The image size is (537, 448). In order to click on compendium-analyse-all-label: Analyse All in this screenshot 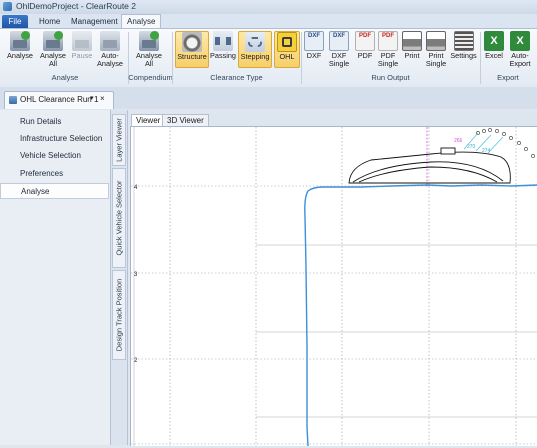, I will do `click(149, 59)`.